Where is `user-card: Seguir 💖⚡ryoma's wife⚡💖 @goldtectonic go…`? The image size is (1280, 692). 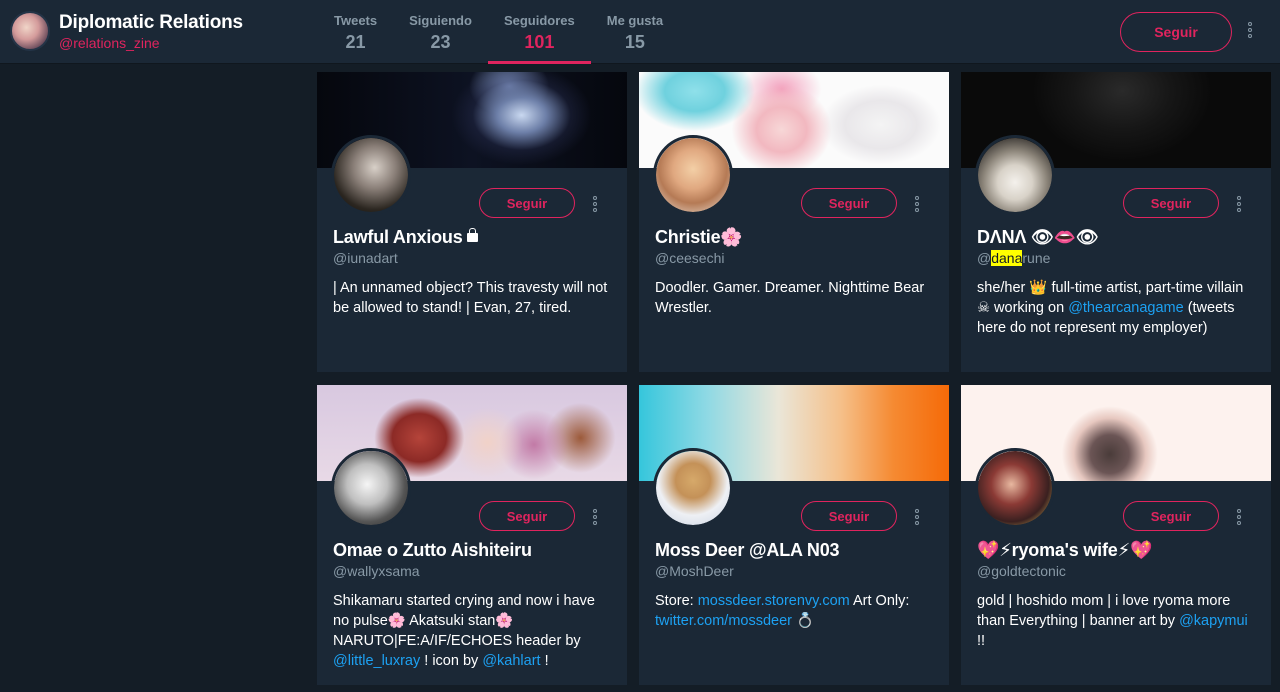 user-card: Seguir 💖⚡ryoma's wife⚡💖 @goldtectonic go… is located at coordinates (1116, 535).